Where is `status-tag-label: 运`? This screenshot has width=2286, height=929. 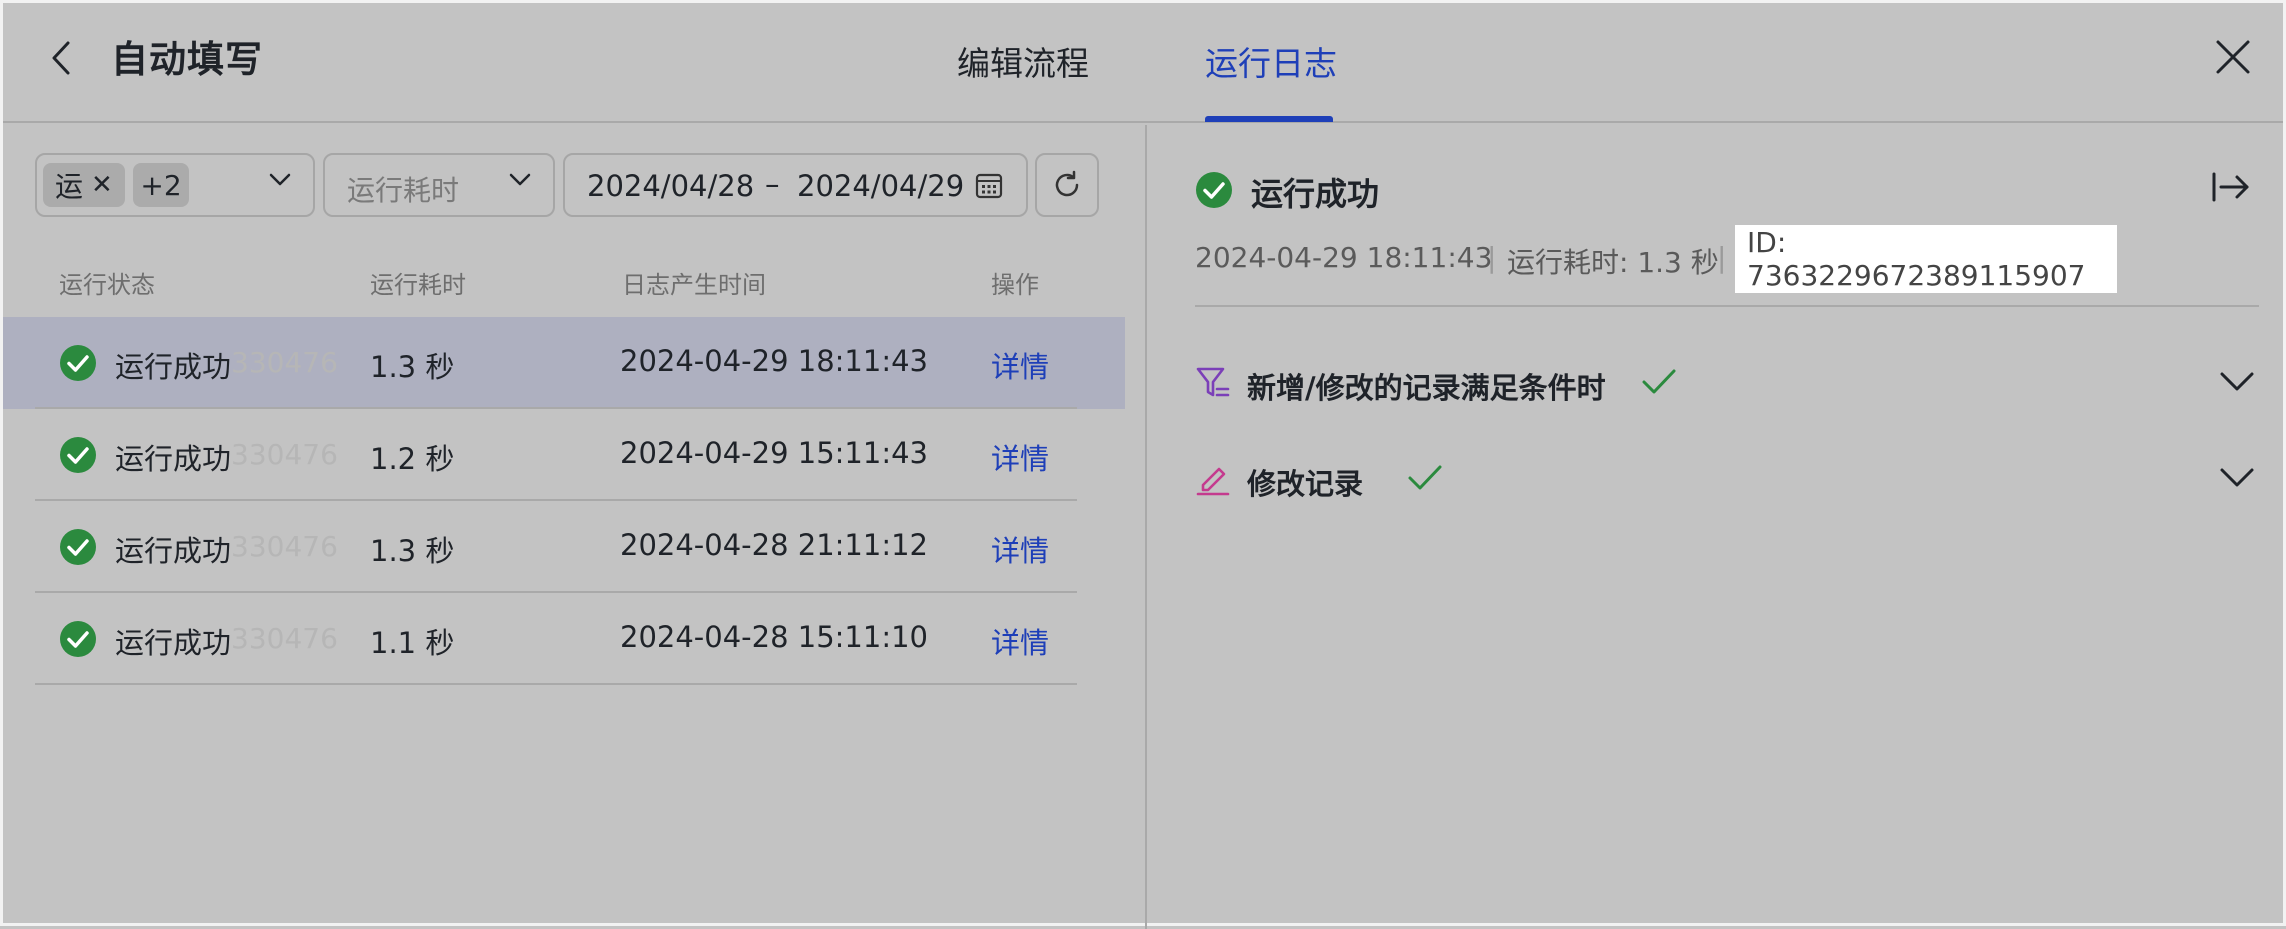 status-tag-label: 运 is located at coordinates (69, 186).